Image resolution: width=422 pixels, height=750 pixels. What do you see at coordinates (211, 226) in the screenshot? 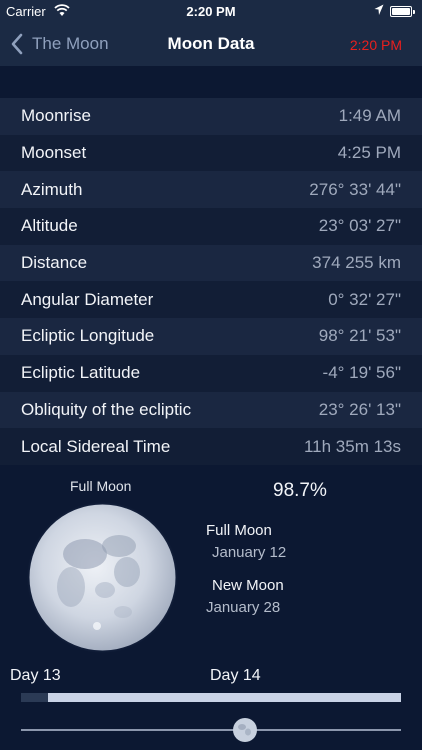
I see `table-row: Altitude 23° 03' 27"` at bounding box center [211, 226].